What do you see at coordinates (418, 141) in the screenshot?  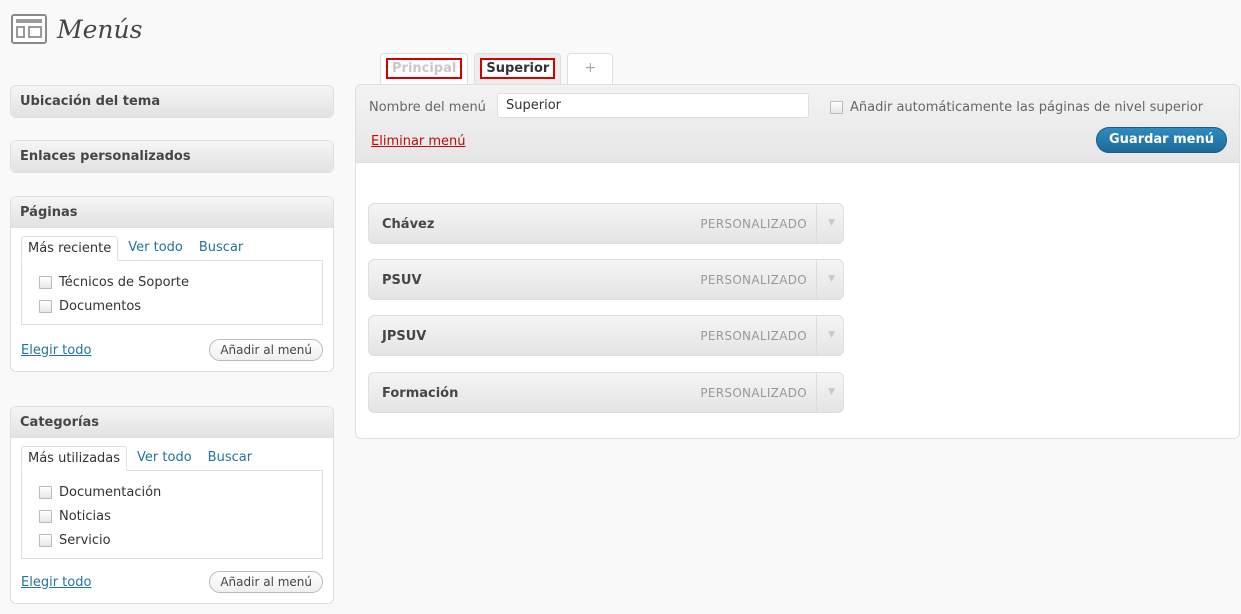 I see `delete-menu-link: Eliminar menú` at bounding box center [418, 141].